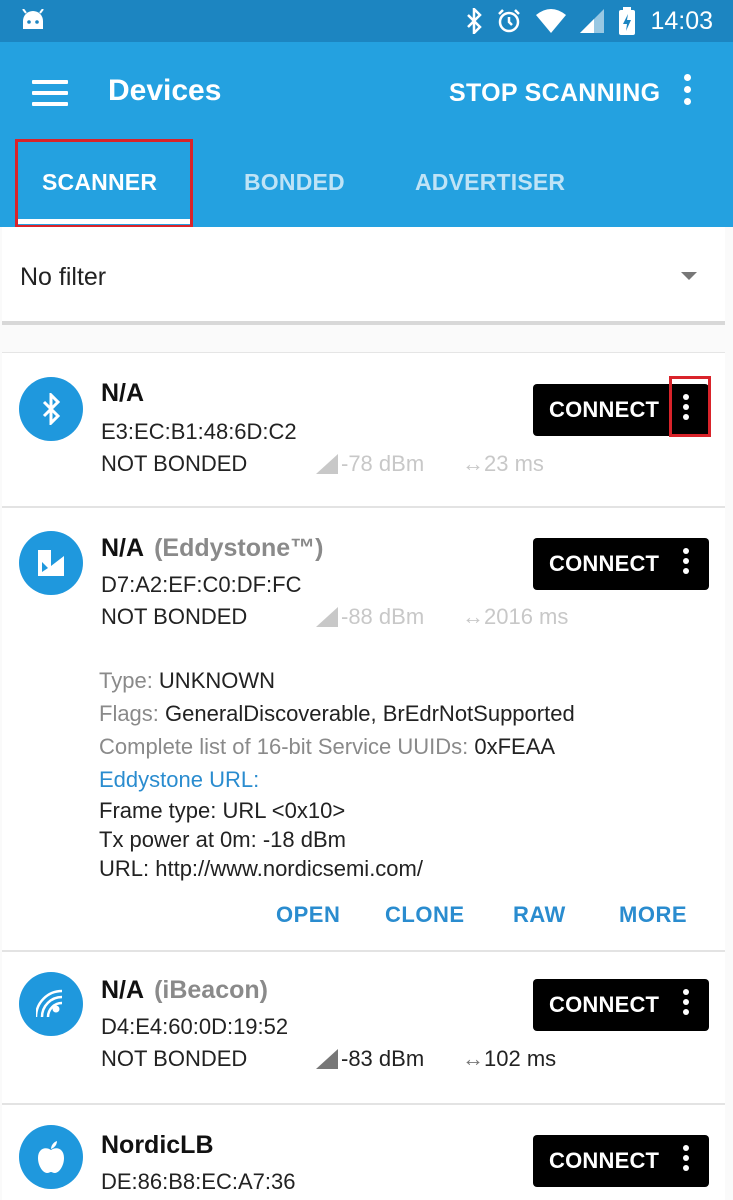 This screenshot has width=733, height=1200. What do you see at coordinates (551, 21) in the screenshot?
I see `wifi-icon` at bounding box center [551, 21].